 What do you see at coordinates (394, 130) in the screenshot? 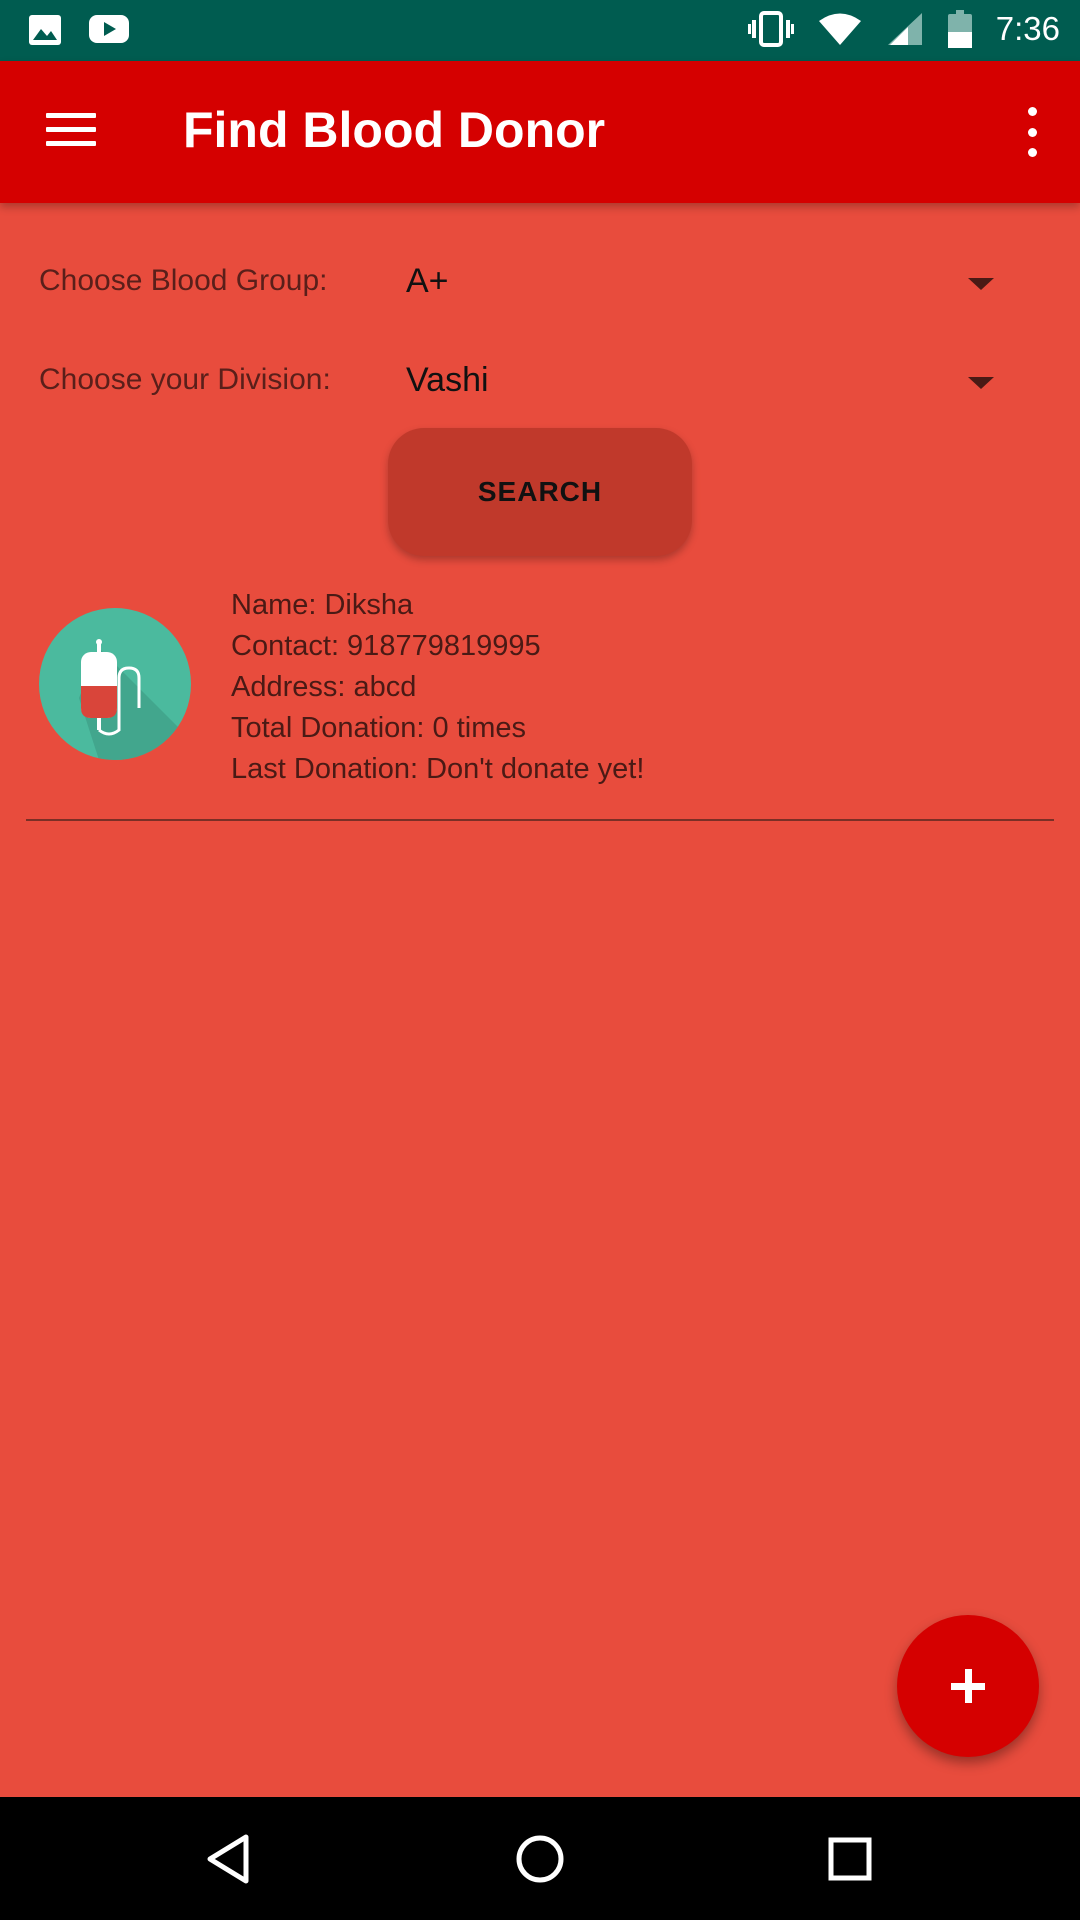
I see `page-title: Find Blood Donor` at bounding box center [394, 130].